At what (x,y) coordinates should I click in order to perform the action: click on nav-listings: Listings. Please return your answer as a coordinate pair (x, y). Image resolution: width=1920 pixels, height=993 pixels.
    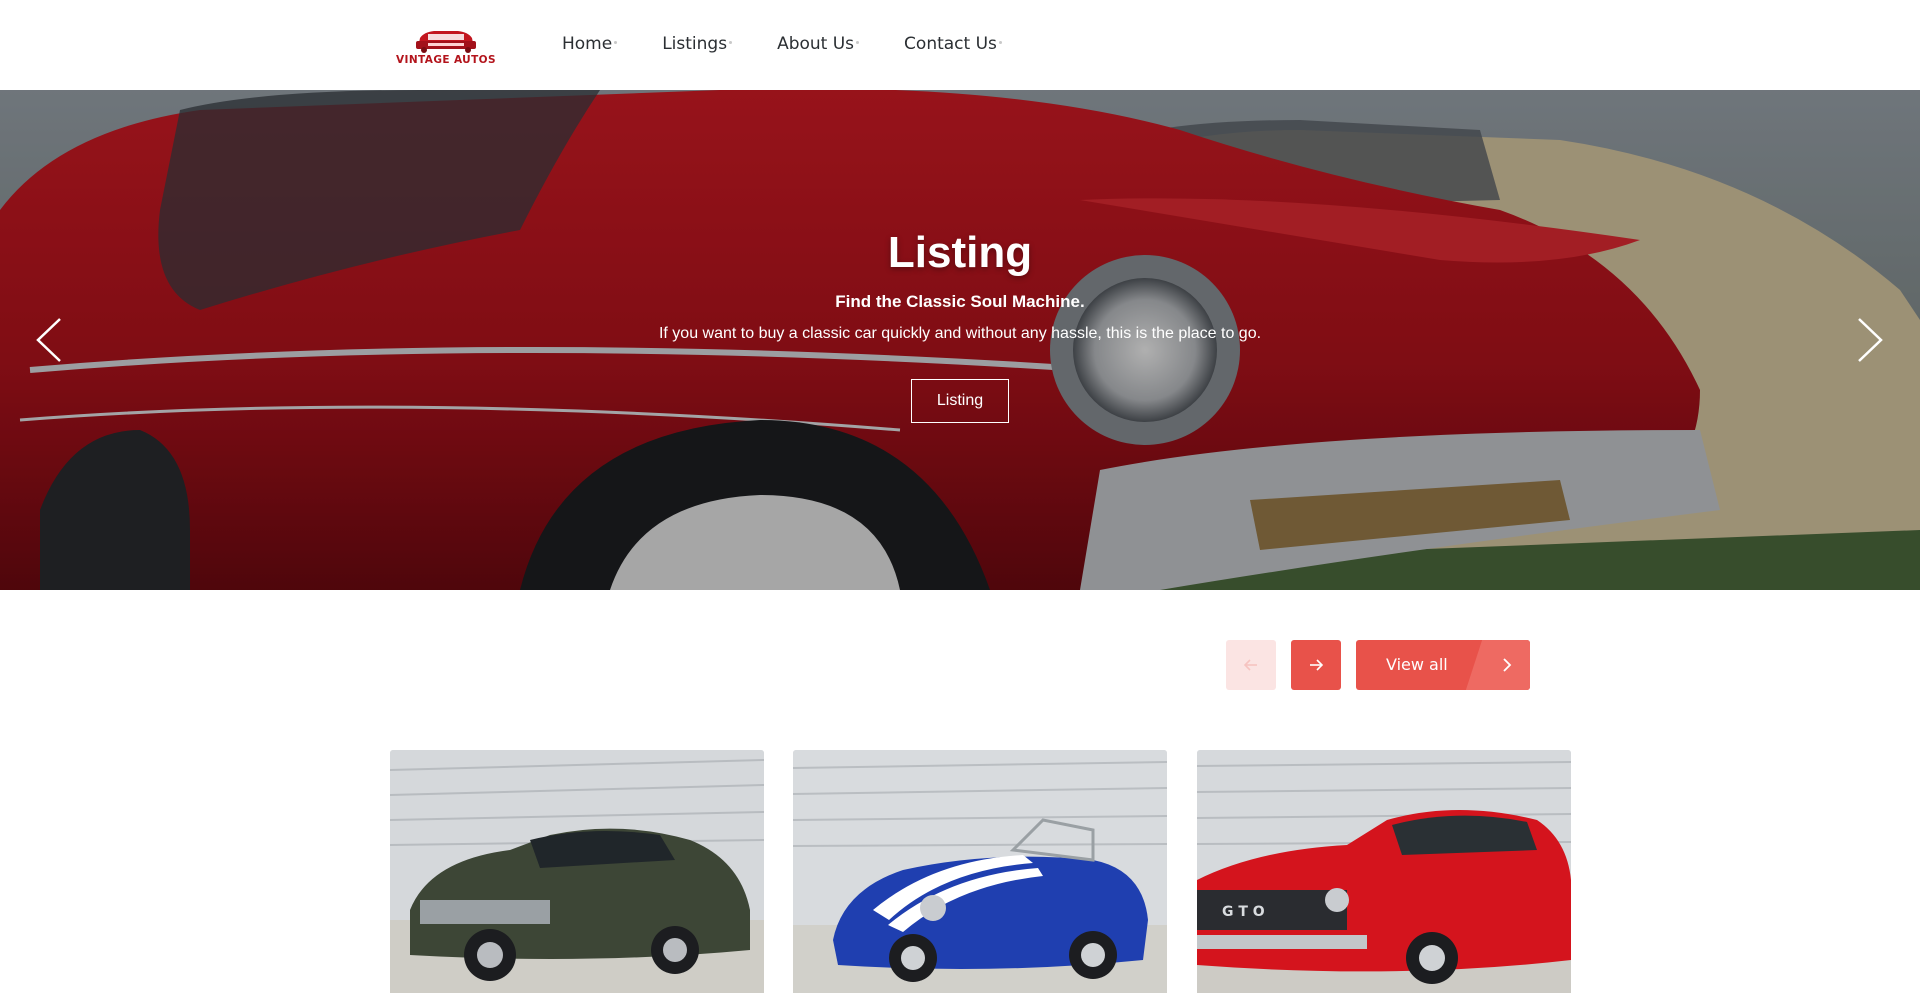
    Looking at the image, I should click on (697, 44).